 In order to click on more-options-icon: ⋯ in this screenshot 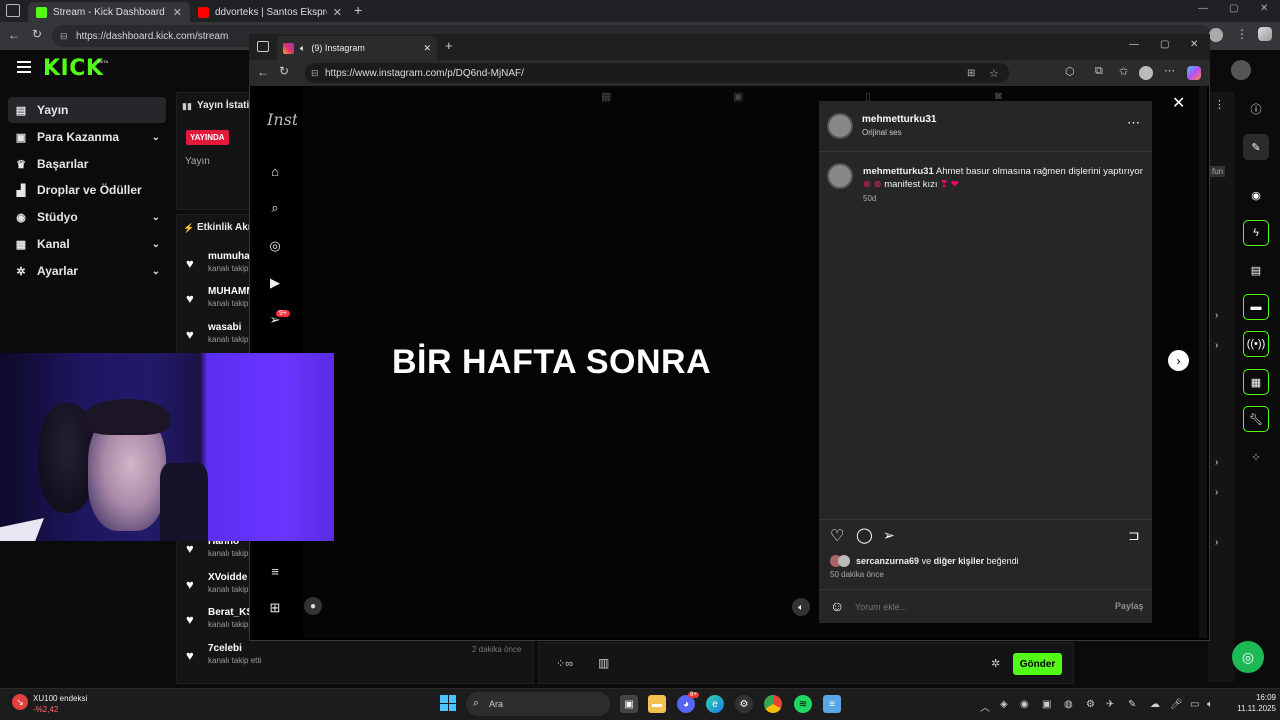, I will do `click(1133, 123)`.